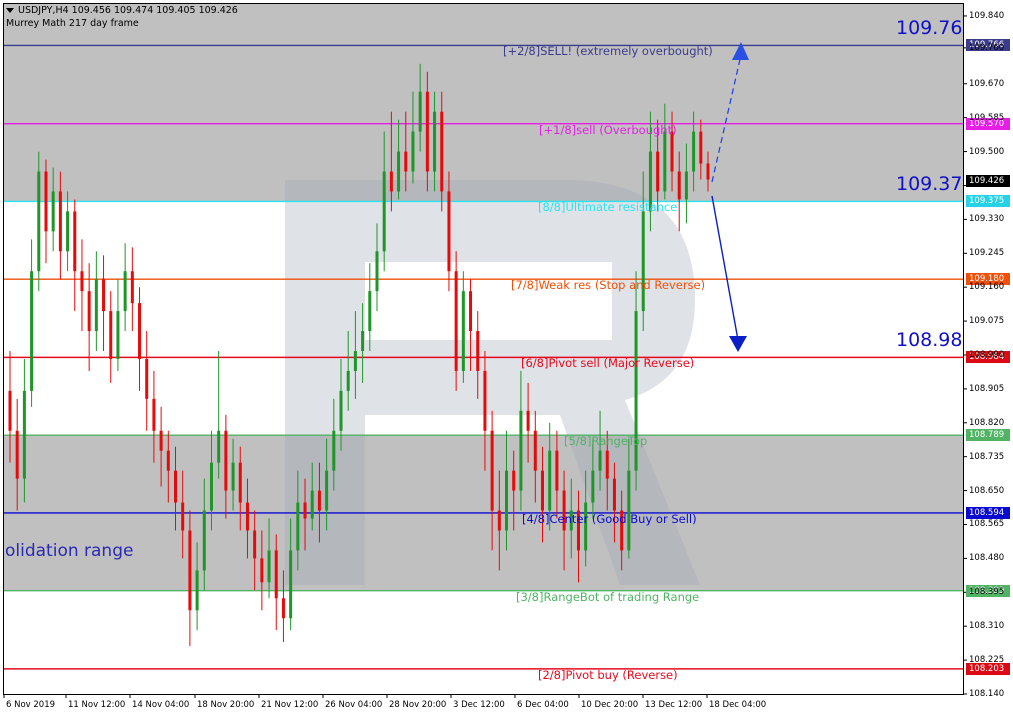 This screenshot has width=1013, height=717. I want to click on dropdown-triangle-icon, so click(10, 10).